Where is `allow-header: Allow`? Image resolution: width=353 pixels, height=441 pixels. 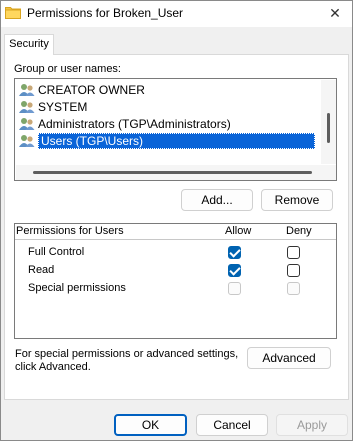
allow-header: Allow is located at coordinates (238, 231).